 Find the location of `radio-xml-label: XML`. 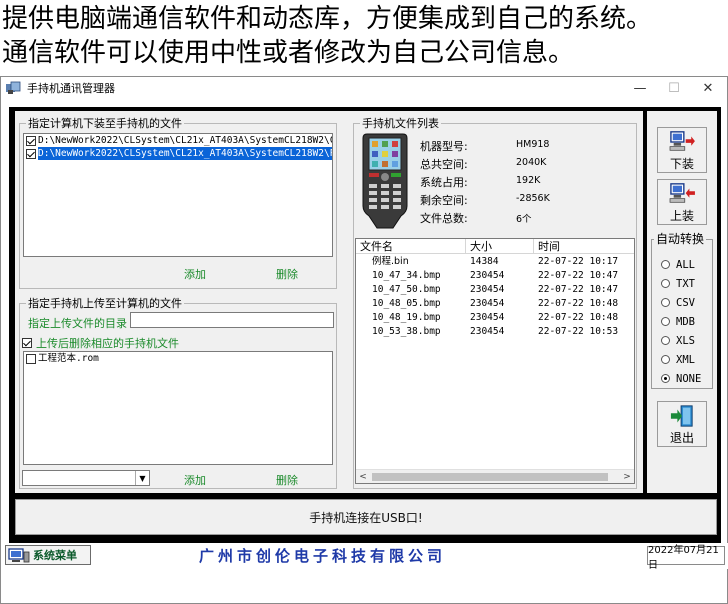

radio-xml-label: XML is located at coordinates (685, 359).